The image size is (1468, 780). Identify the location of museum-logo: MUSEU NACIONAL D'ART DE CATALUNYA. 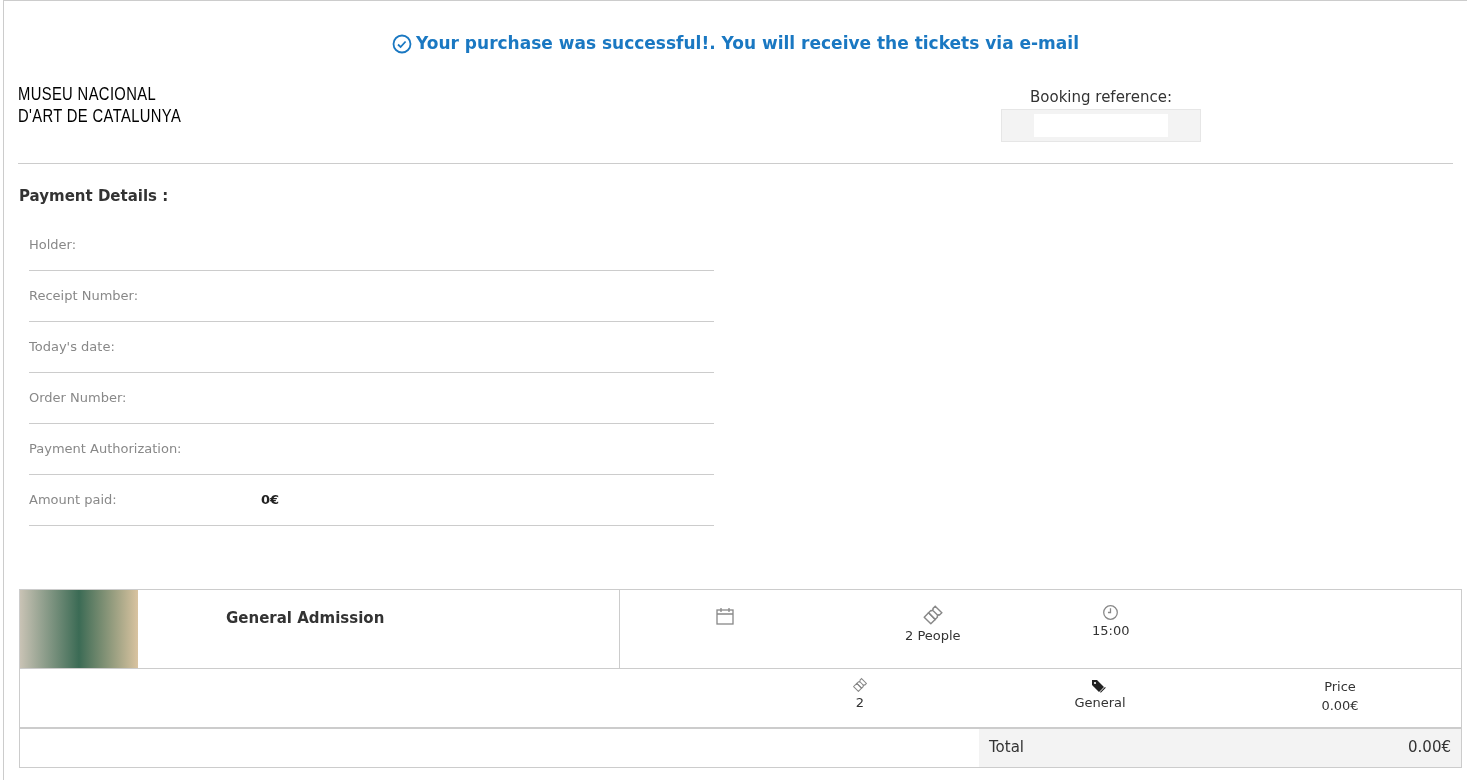
(100, 105).